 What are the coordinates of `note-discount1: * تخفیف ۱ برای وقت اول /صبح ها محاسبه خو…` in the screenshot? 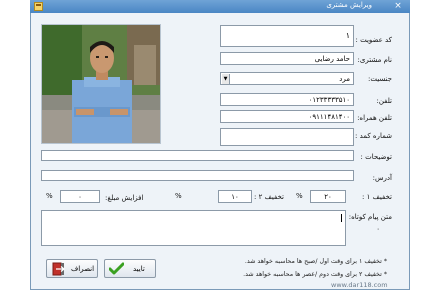 It's located at (315, 261).